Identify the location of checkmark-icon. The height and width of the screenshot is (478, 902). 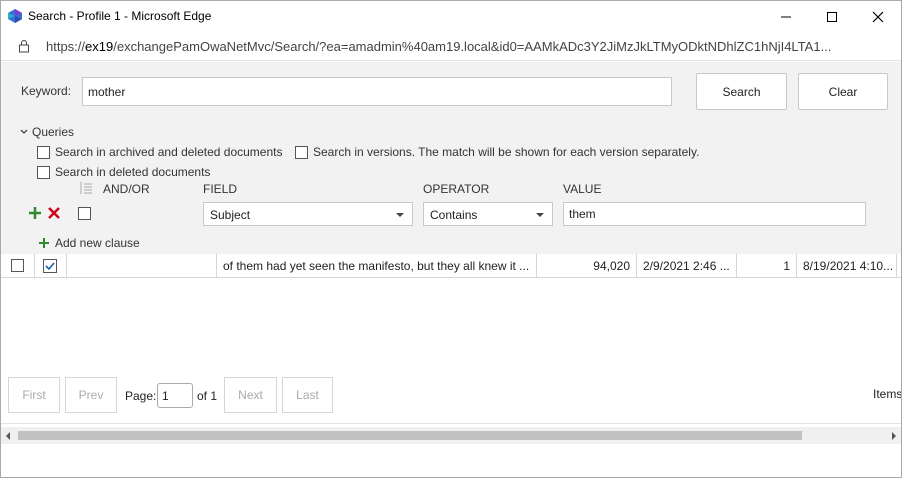
(50, 266).